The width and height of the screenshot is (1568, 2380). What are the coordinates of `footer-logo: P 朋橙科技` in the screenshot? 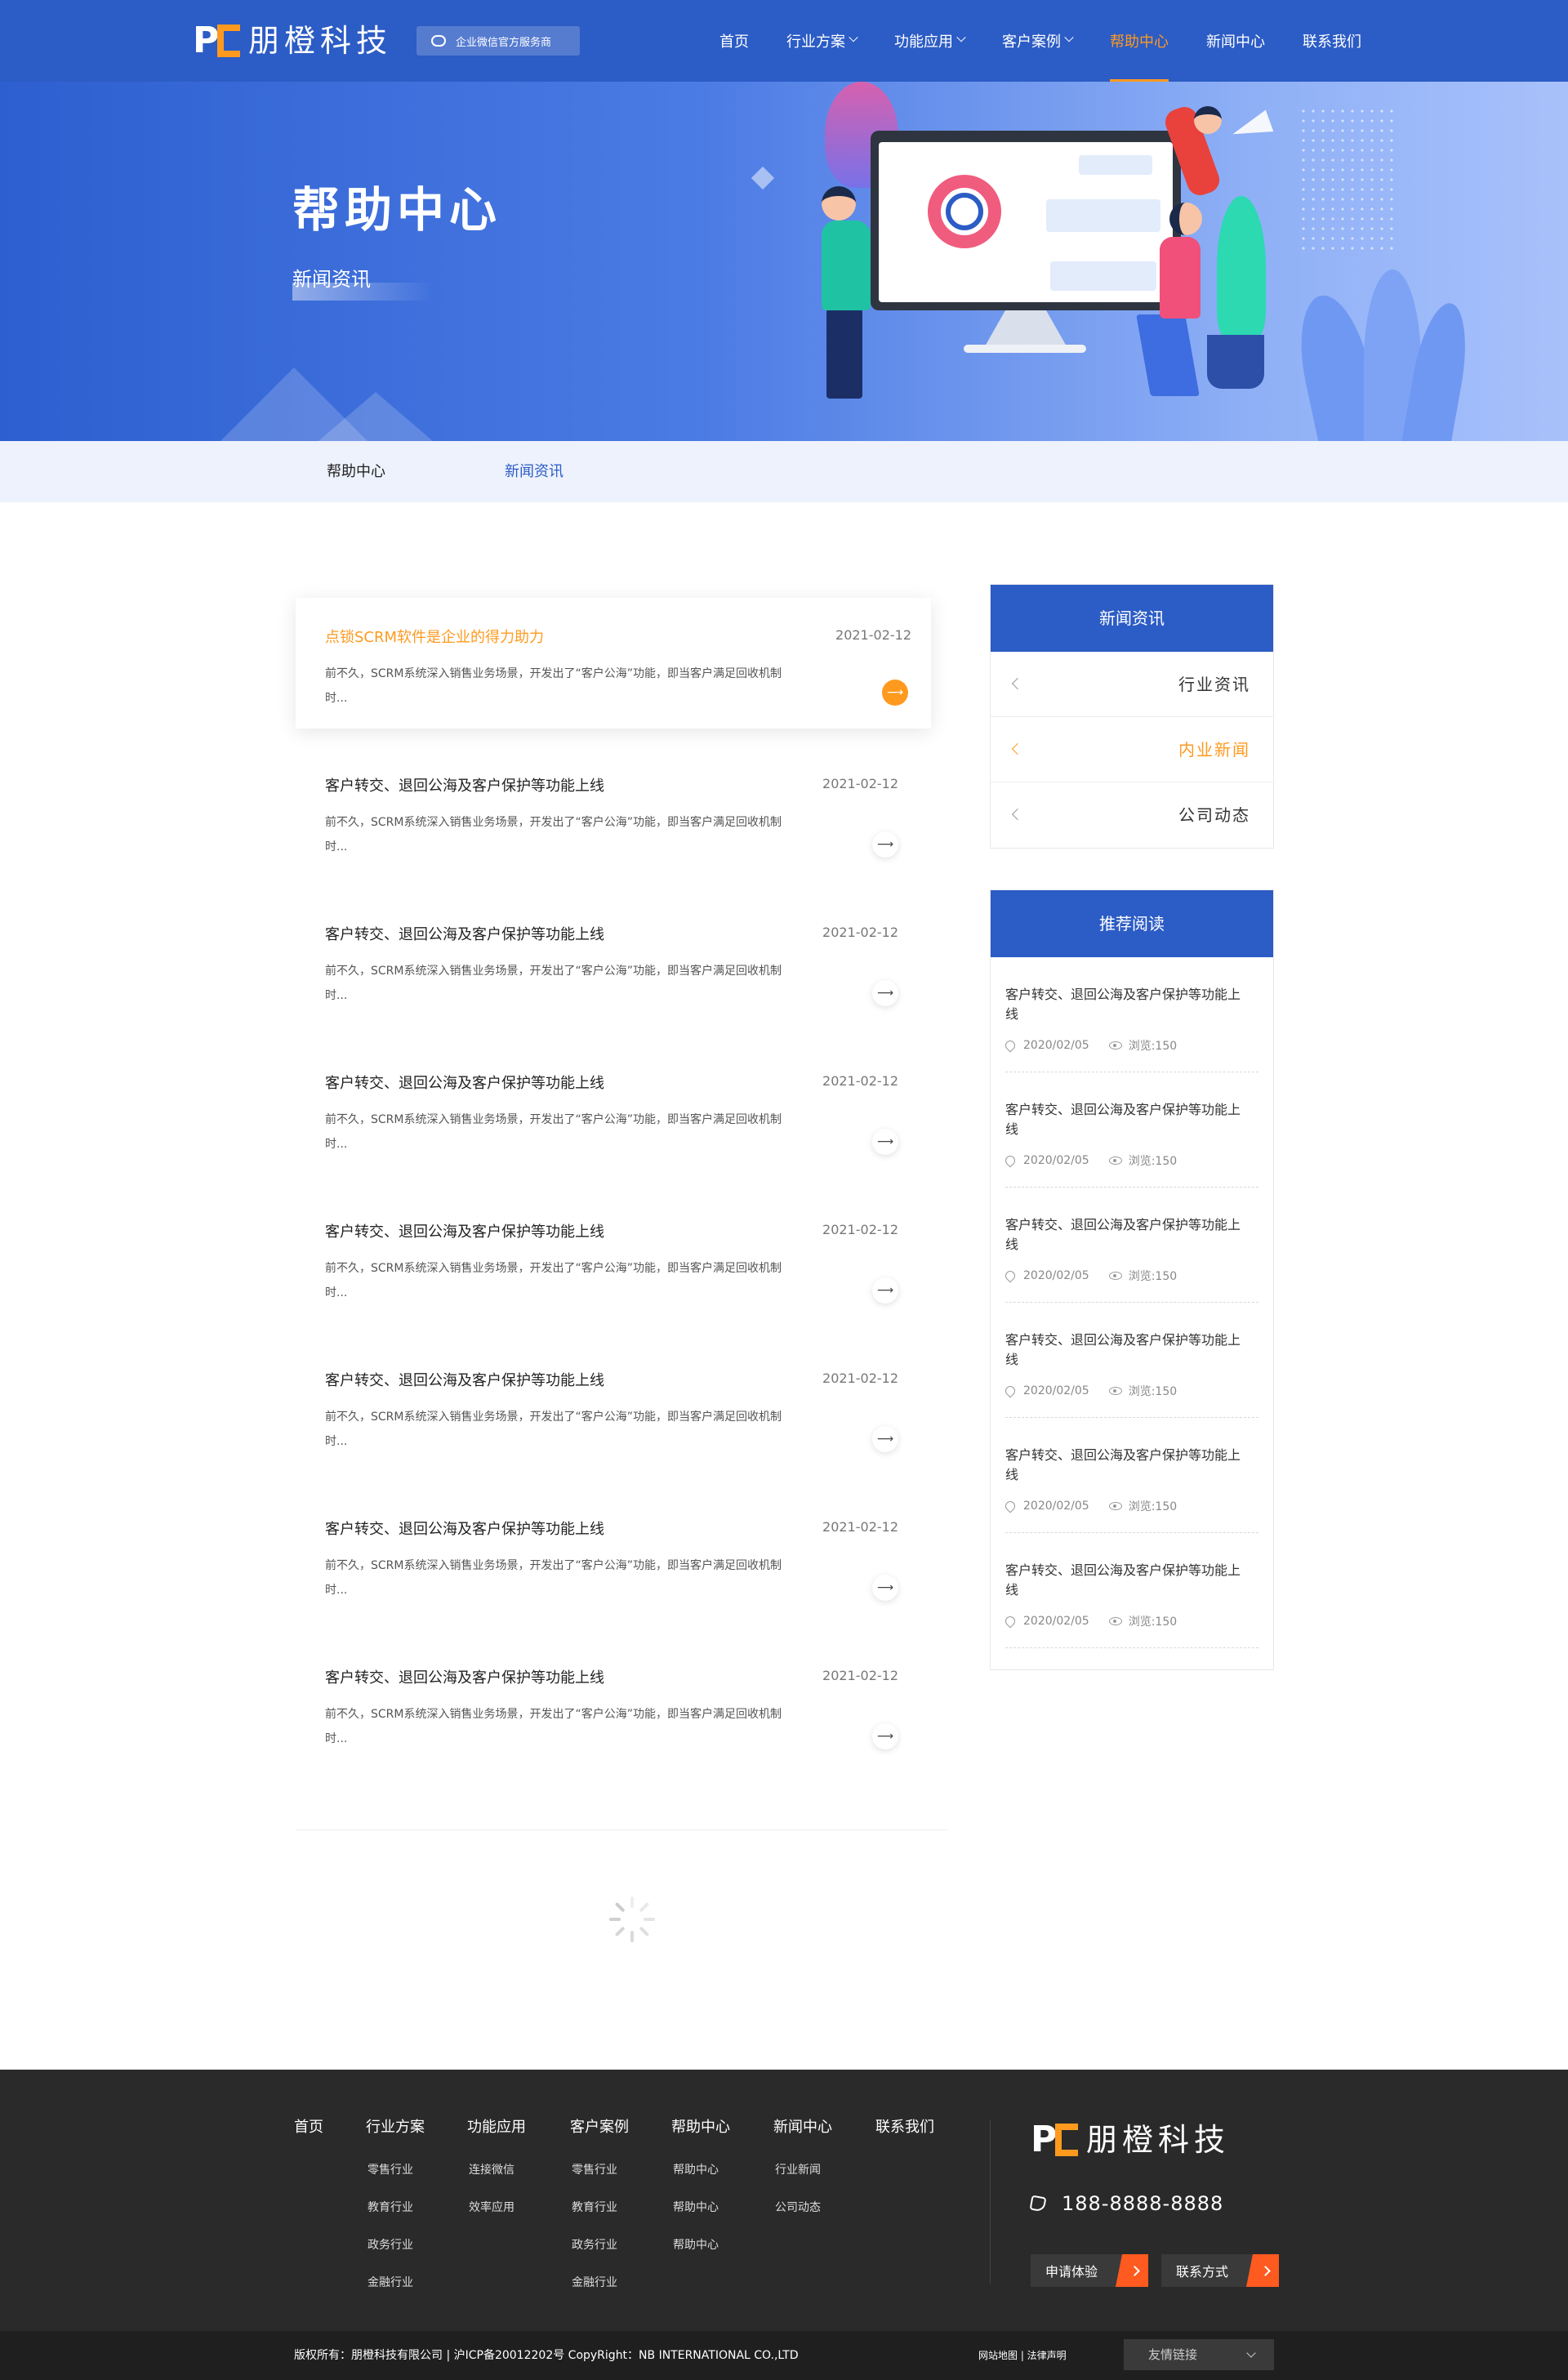 It's located at (1130, 2139).